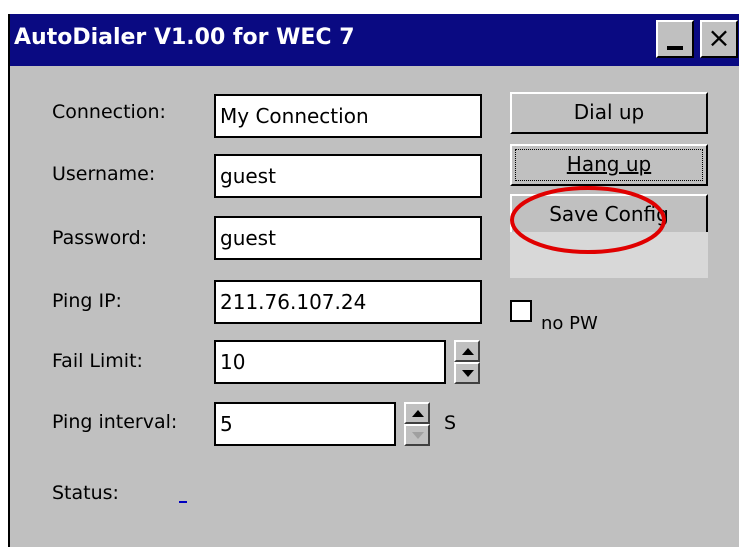  Describe the element at coordinates (330, 362) in the screenshot. I see `fail-limit-field: 10` at that location.